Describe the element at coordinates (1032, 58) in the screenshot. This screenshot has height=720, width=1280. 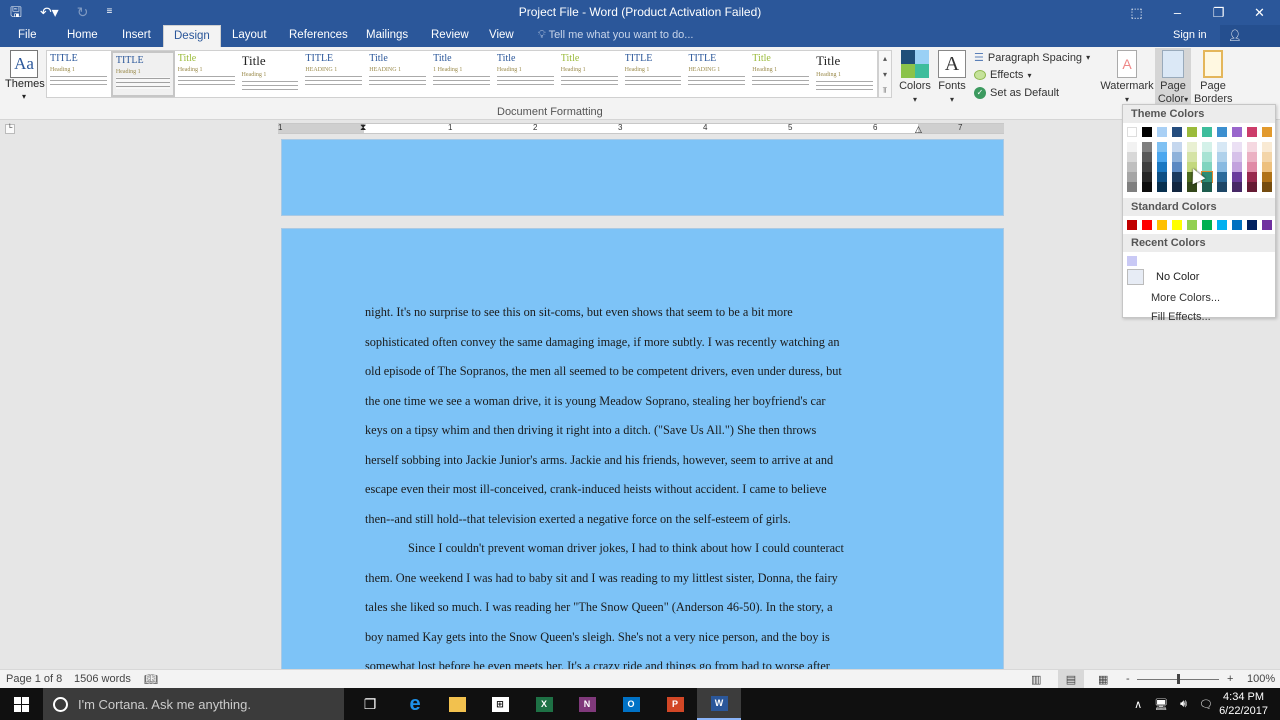
I see `paragraph-spacing-button: ☰ Paragraph Spacing ▾` at that location.